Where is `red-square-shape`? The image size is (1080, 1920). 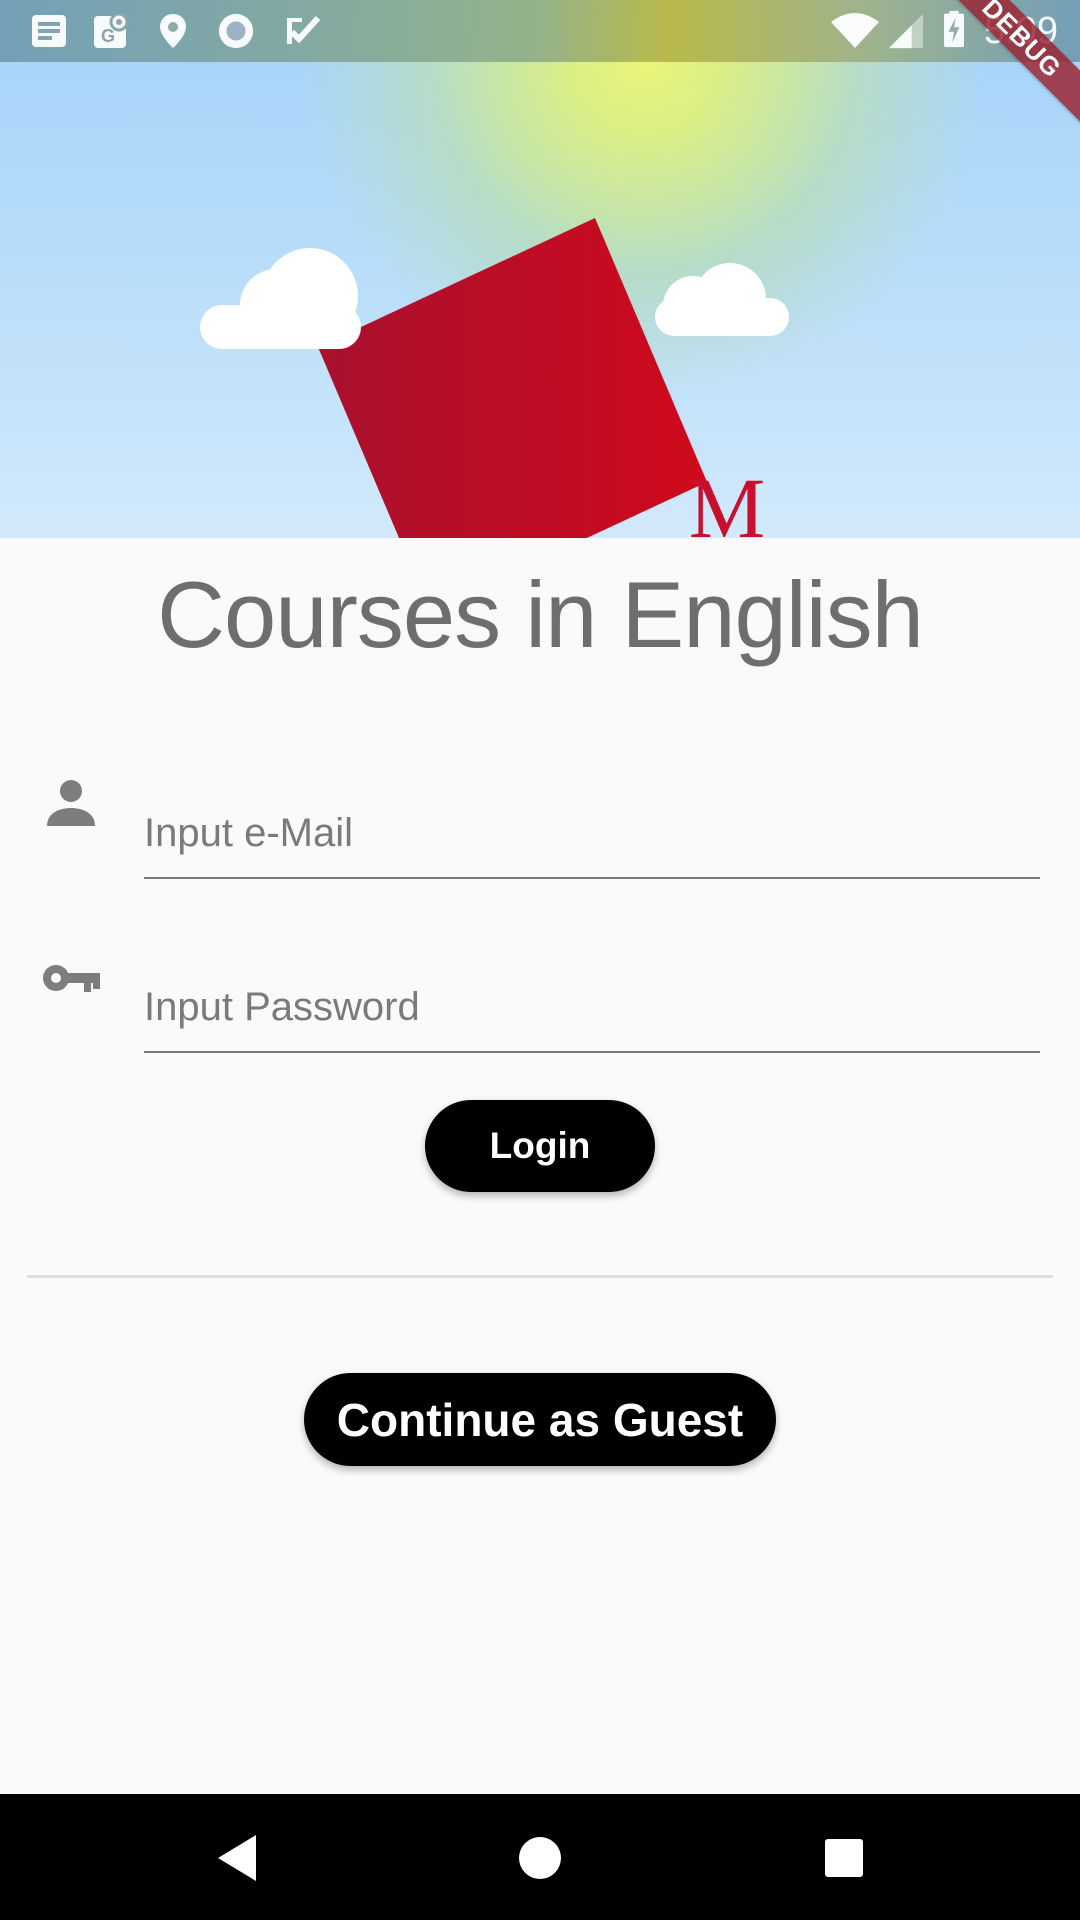
red-square-shape is located at coordinates (512, 378).